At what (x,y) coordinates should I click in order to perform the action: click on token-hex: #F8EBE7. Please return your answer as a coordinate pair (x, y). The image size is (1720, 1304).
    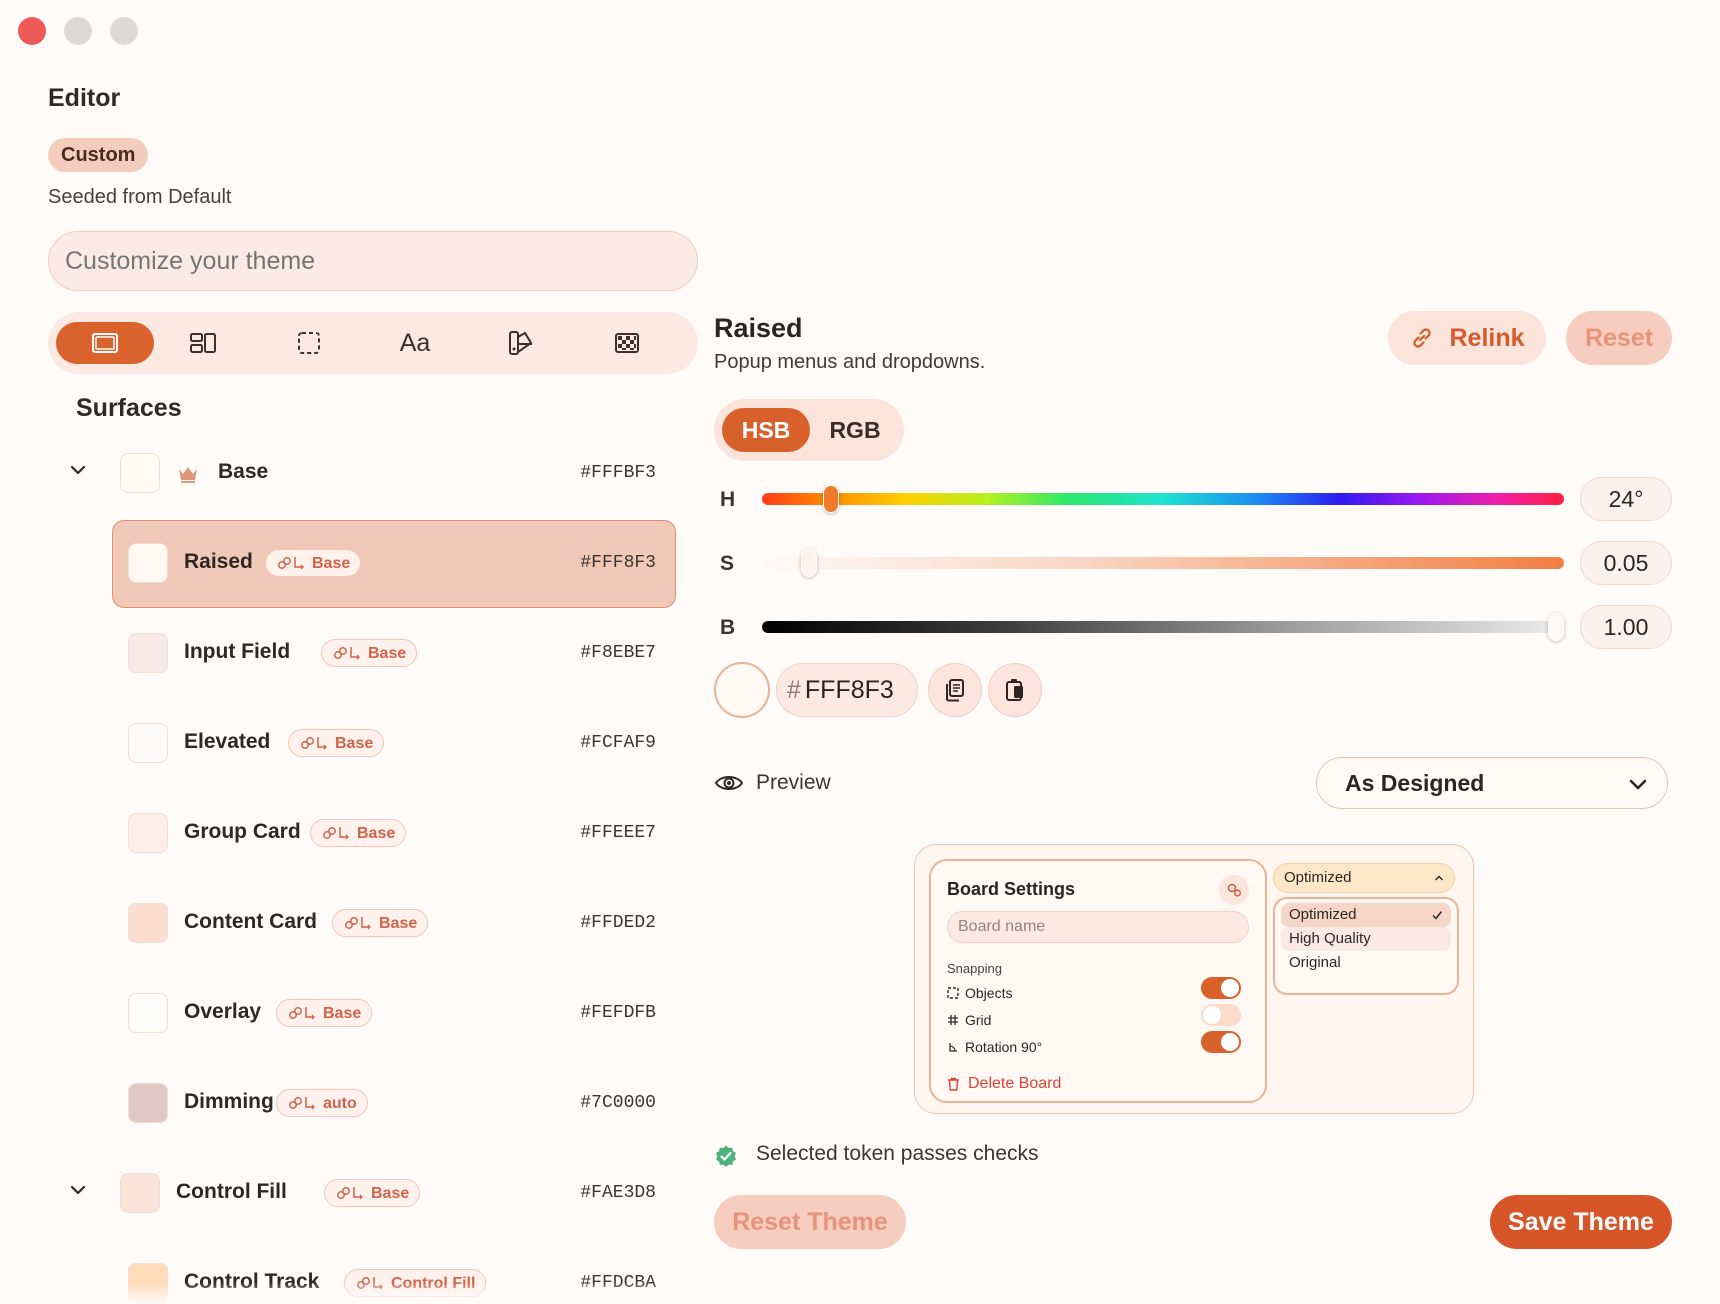
    Looking at the image, I should click on (618, 653).